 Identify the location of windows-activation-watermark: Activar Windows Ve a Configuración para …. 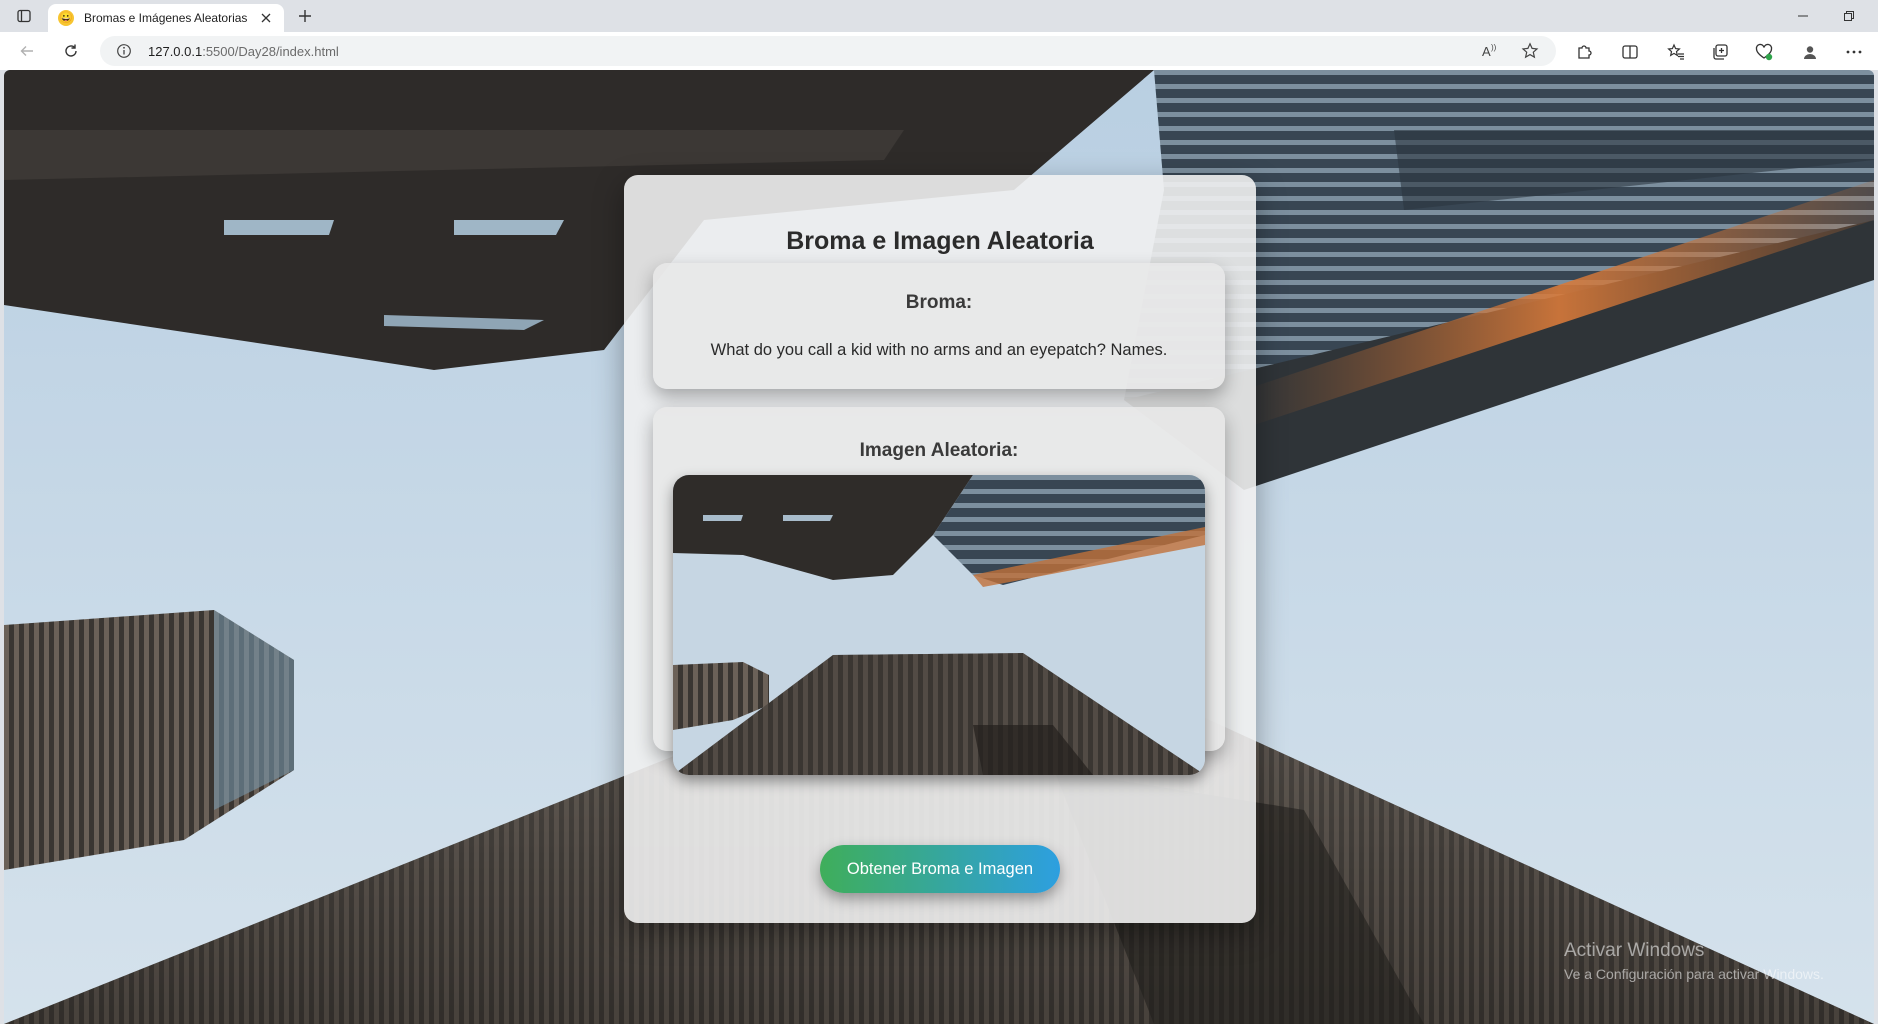
(1694, 961).